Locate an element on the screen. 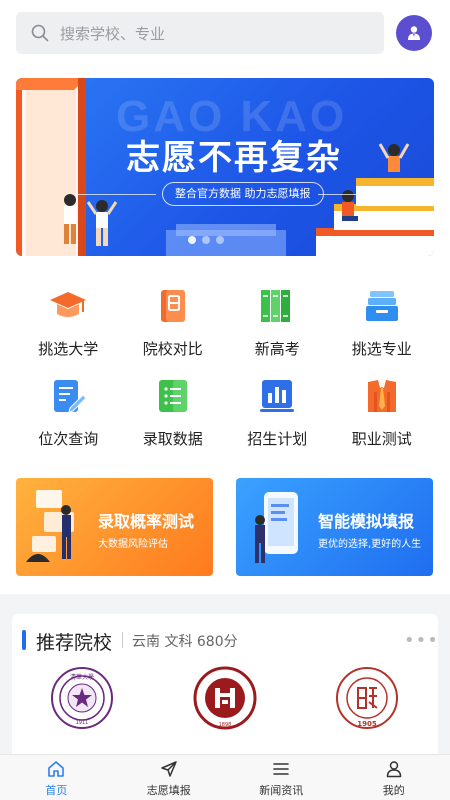 The image size is (450, 800). feature-choose-major: 挑选专业 is located at coordinates (382, 322).